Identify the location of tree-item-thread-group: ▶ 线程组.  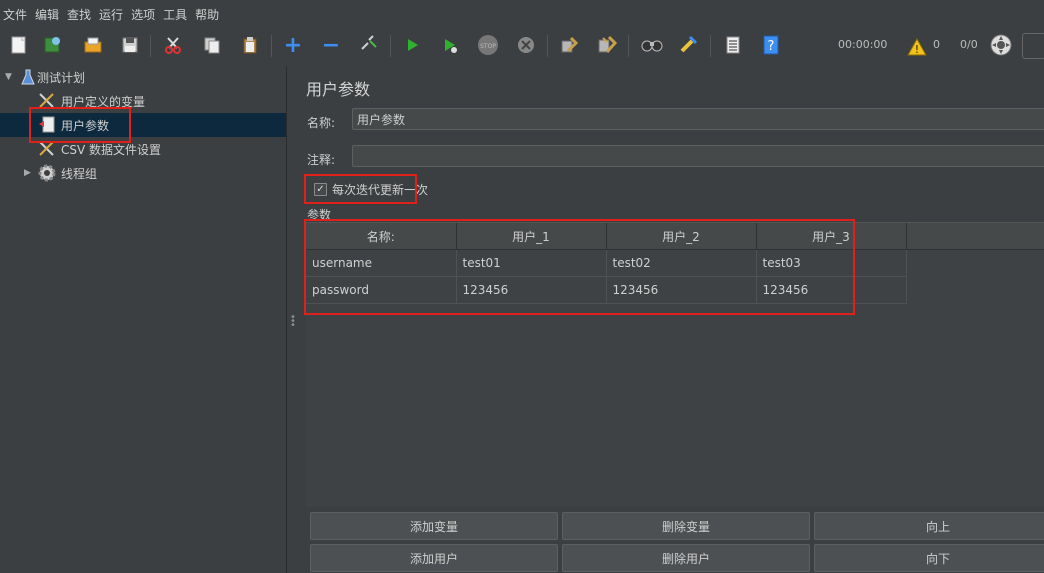
(143, 173).